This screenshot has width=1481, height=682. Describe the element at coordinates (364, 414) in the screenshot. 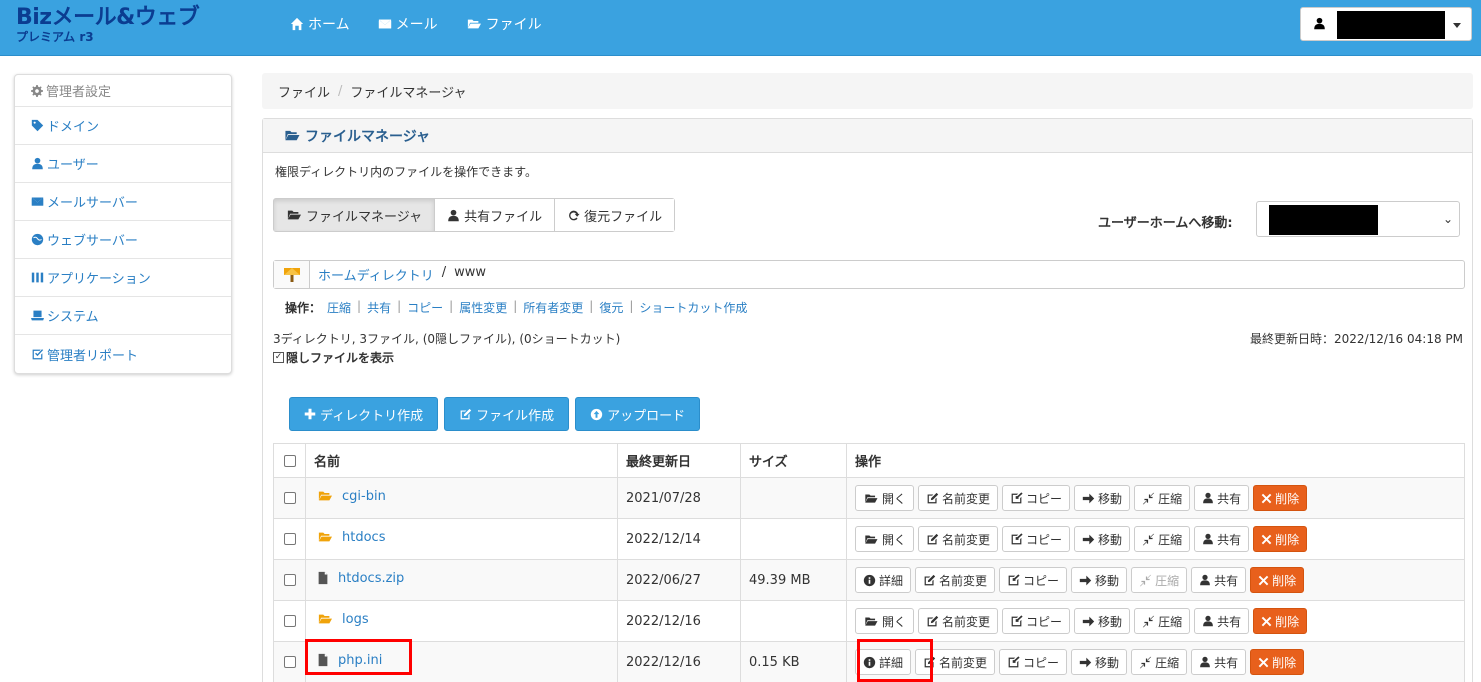

I see `create-directory-button: ディレクトリ作成` at that location.